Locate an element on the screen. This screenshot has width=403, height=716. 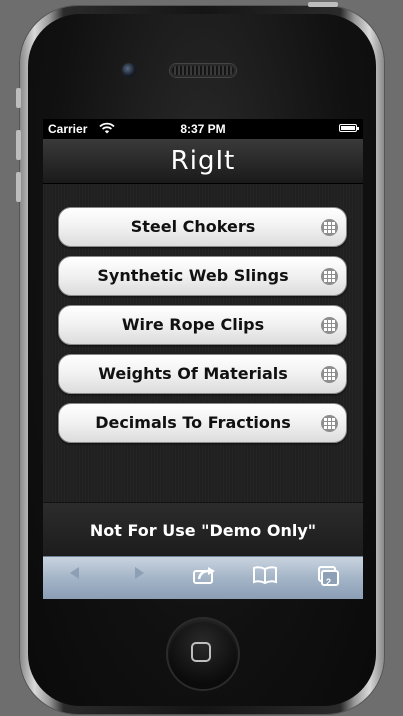
front-camera is located at coordinates (129, 70).